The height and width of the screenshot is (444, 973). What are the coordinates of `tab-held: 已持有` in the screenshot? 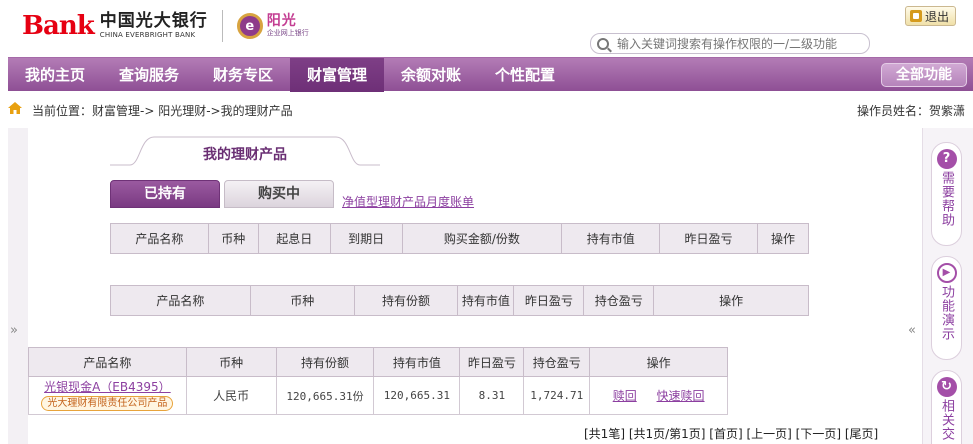 It's located at (165, 194).